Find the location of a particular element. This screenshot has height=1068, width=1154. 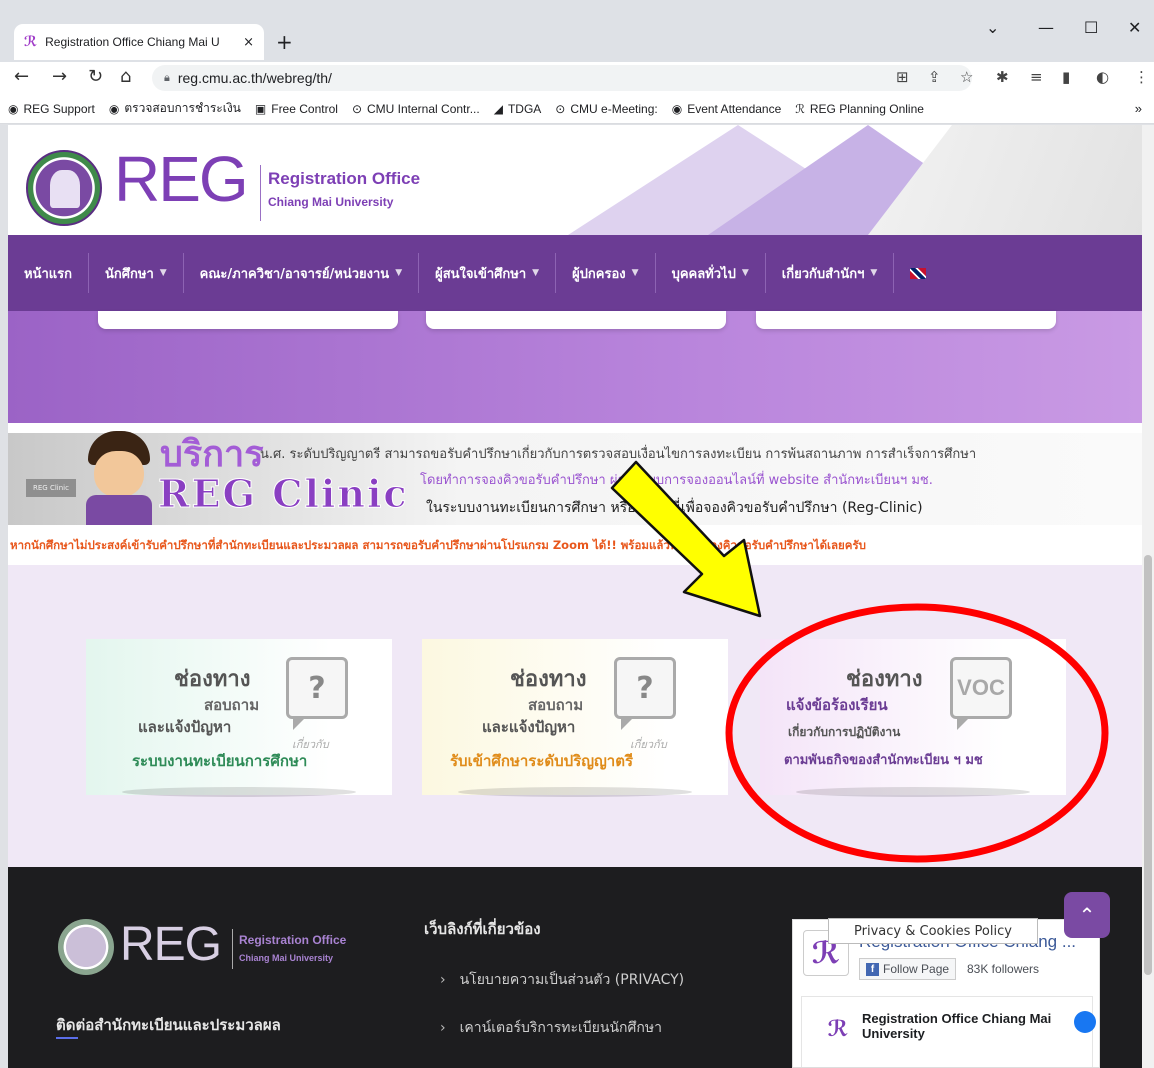

fb-follow-button: f Follow Page is located at coordinates (908, 969).